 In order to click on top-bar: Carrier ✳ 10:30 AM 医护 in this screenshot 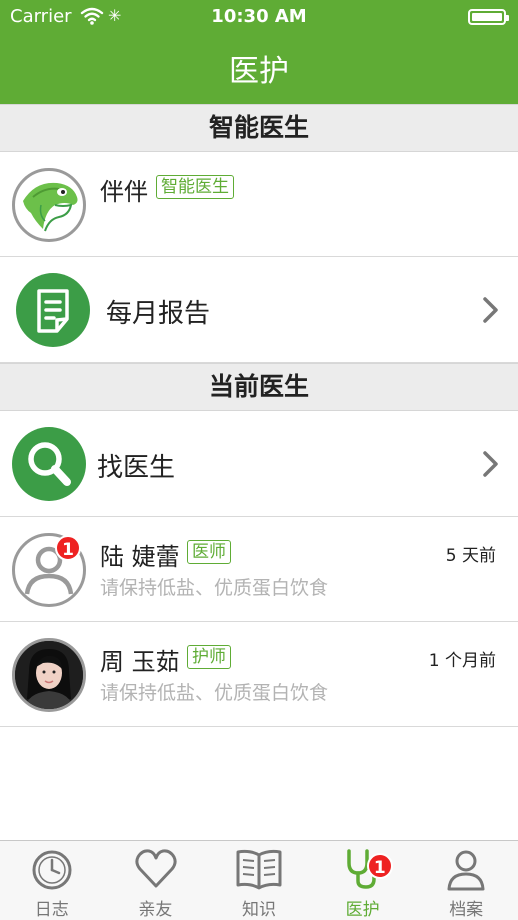, I will do `click(259, 52)`.